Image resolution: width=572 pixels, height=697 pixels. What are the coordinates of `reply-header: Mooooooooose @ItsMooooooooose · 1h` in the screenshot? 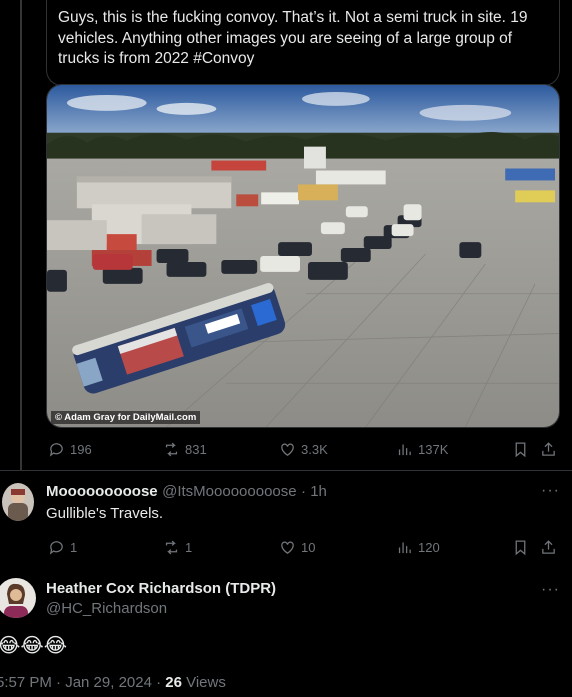 It's located at (186, 492).